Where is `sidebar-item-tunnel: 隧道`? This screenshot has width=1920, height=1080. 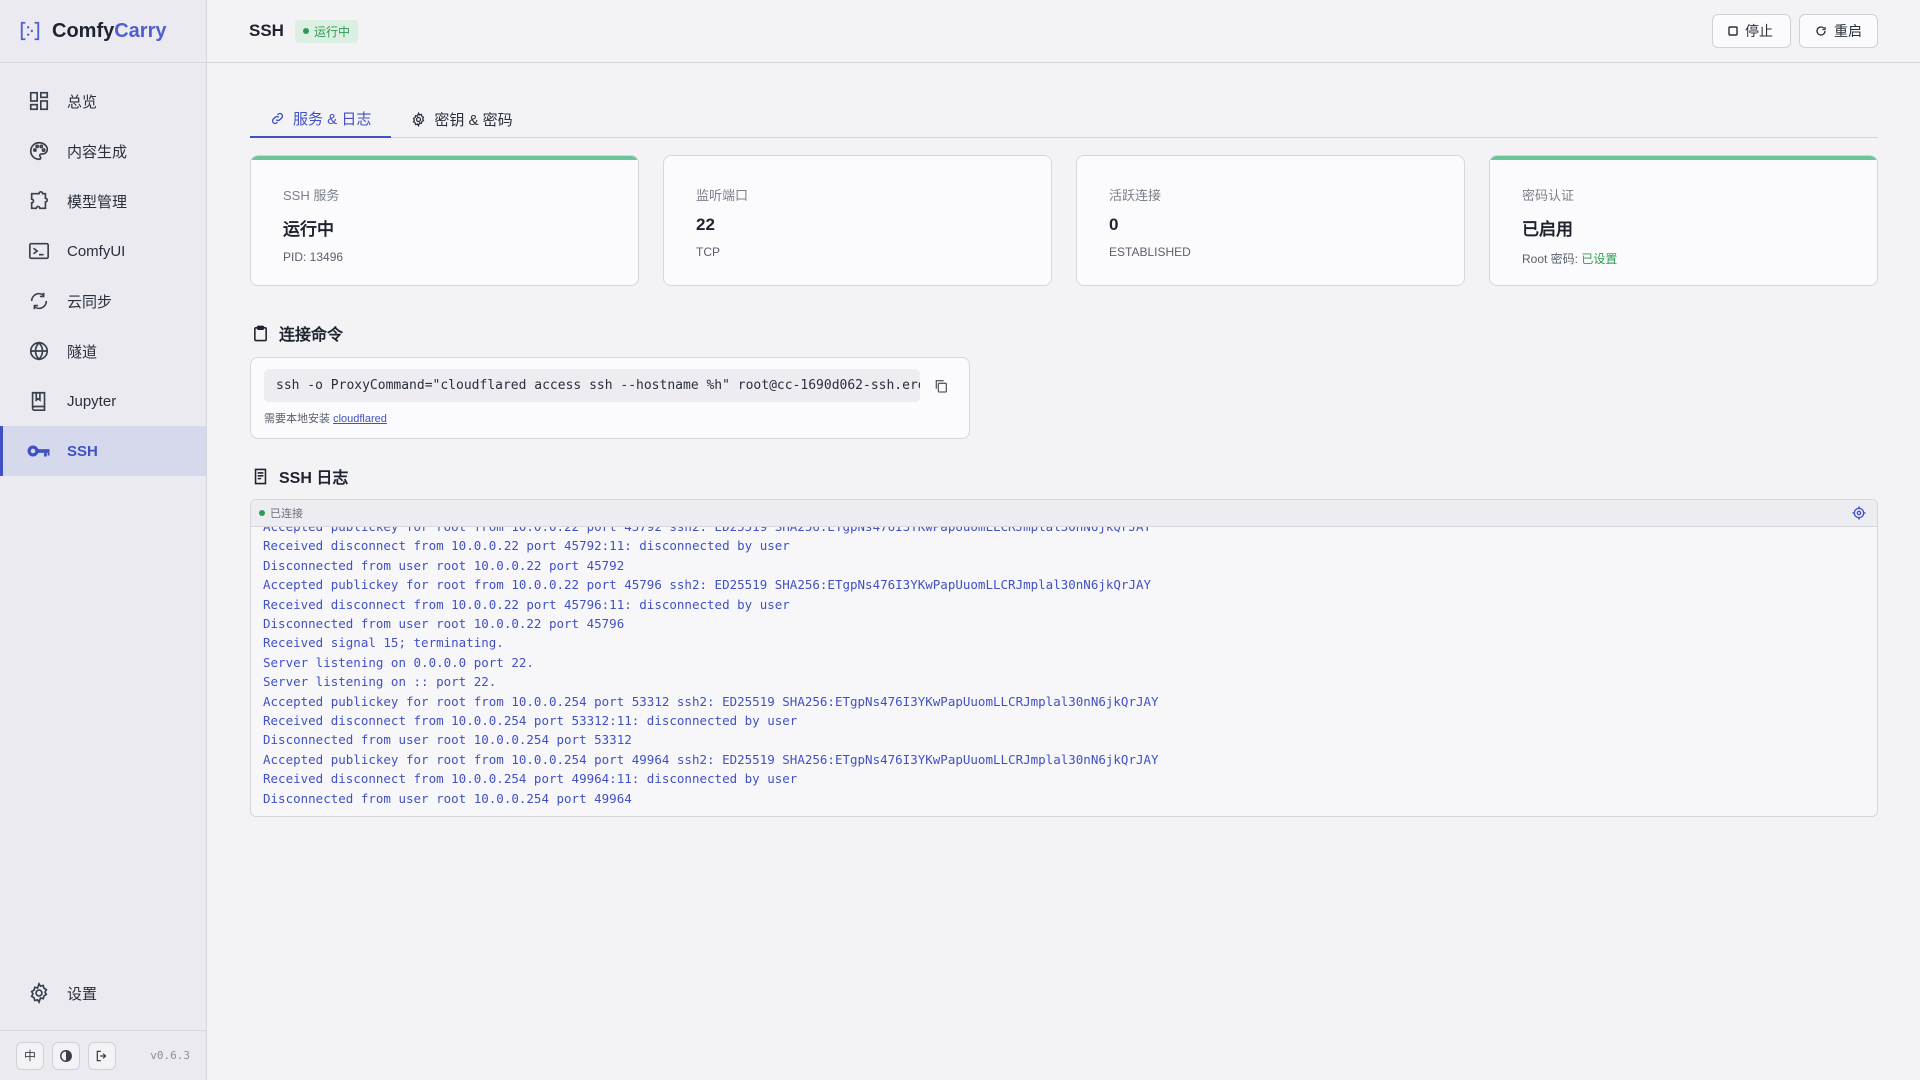
sidebar-item-tunnel: 隧道 is located at coordinates (103, 351).